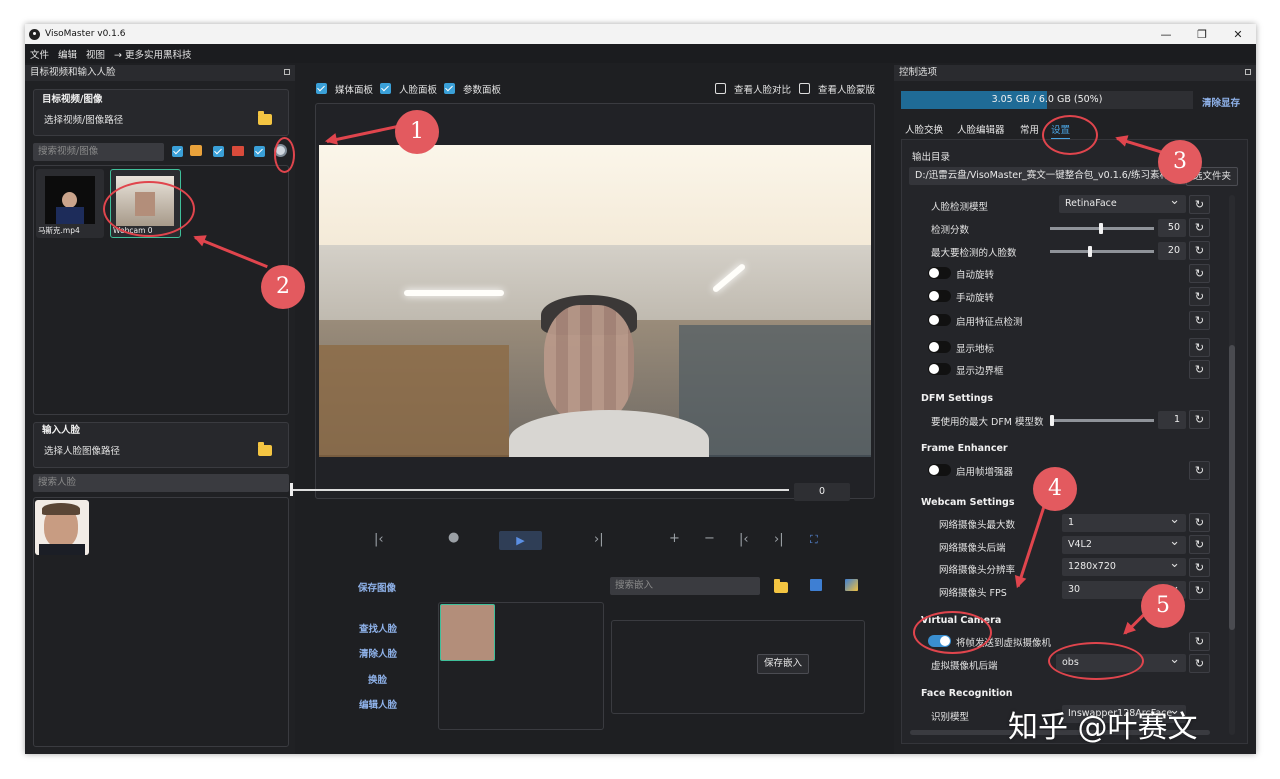 The image size is (1280, 779). I want to click on load-embed-icon, so click(851, 585).